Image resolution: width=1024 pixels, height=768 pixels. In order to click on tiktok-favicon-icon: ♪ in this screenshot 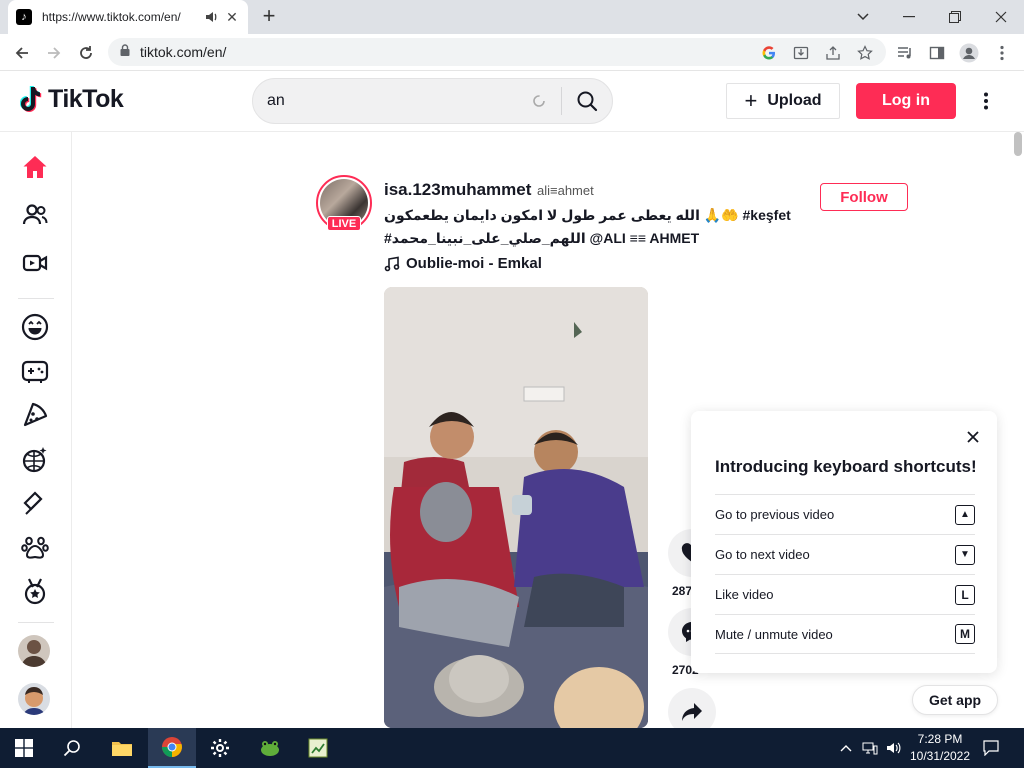, I will do `click(24, 17)`.